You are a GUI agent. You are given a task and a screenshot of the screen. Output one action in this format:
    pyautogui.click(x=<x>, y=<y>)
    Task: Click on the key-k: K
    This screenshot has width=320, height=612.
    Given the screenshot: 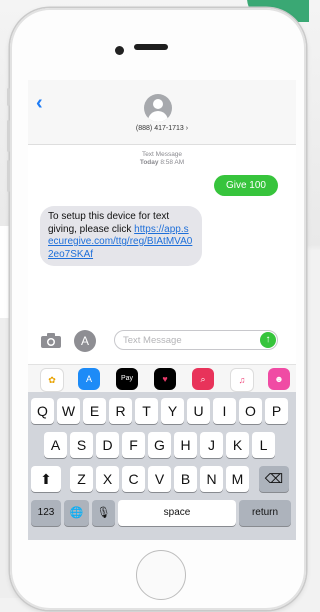 What is the action you would take?
    pyautogui.click(x=237, y=445)
    